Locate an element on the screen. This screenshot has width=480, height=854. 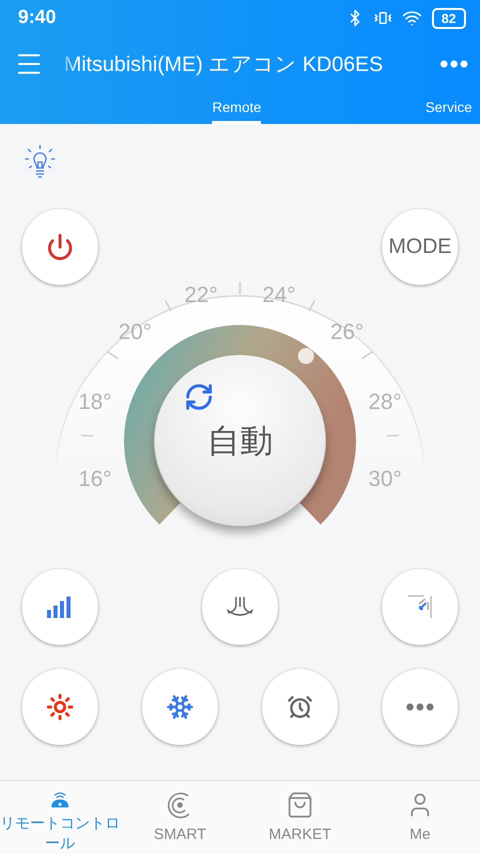
mode-button: MODE is located at coordinates (420, 247).